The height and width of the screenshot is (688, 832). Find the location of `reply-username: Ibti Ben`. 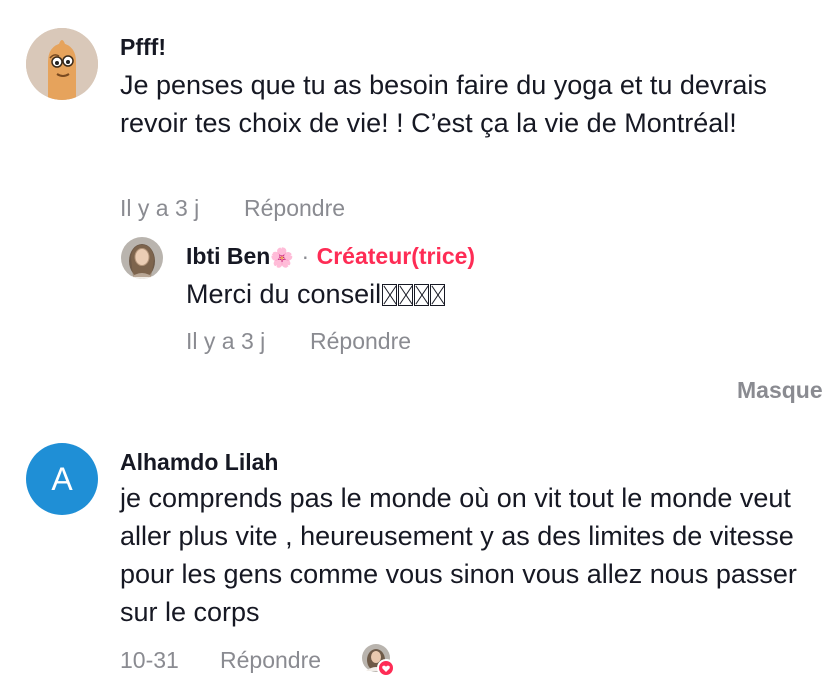

reply-username: Ibti Ben is located at coordinates (228, 256).